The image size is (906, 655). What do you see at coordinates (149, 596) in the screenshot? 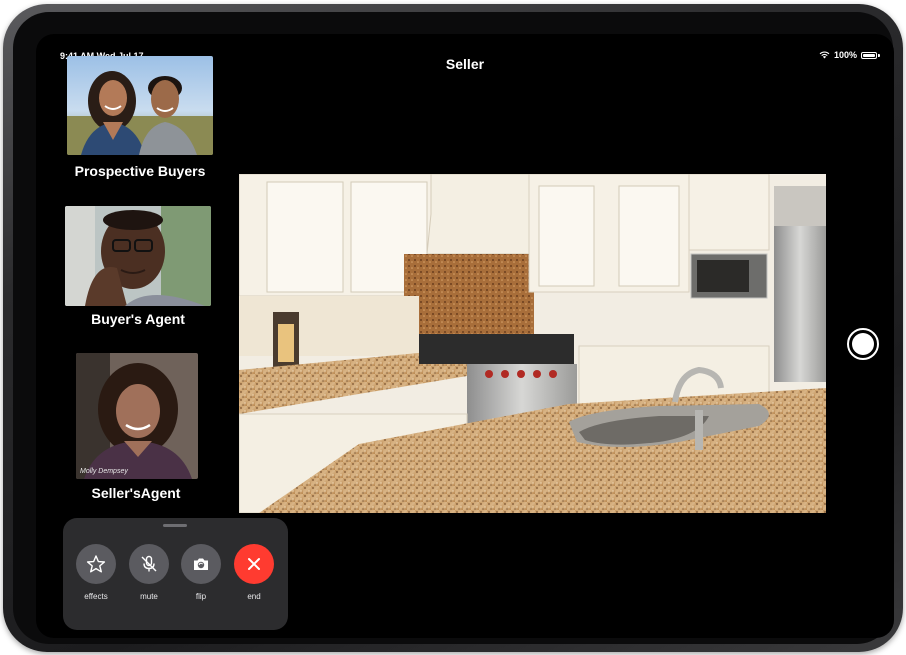
I see `mute-label: mute` at bounding box center [149, 596].